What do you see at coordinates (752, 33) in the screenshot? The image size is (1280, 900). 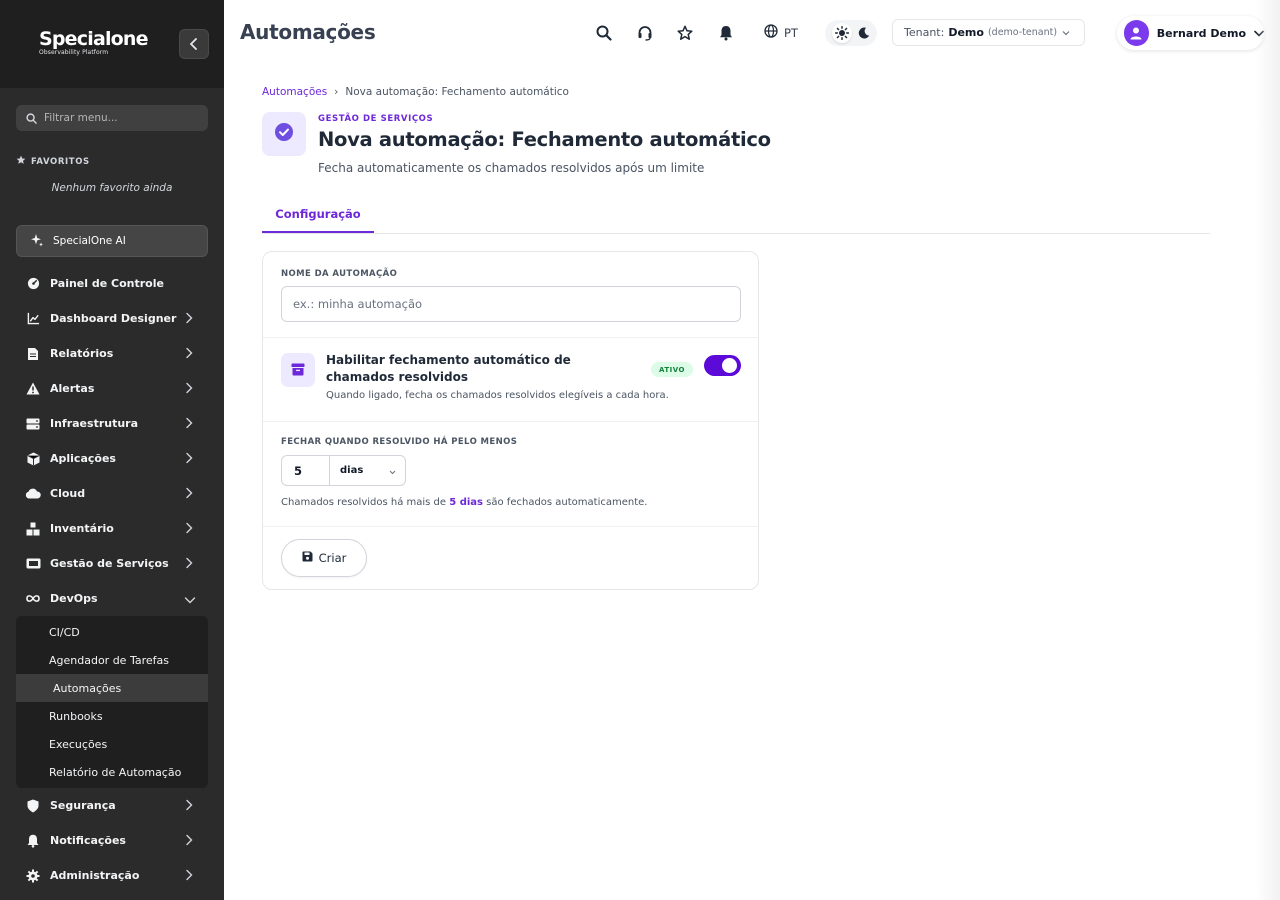 I see `topbar: Automações PT Tenant: Demo (demo-tenant)` at bounding box center [752, 33].